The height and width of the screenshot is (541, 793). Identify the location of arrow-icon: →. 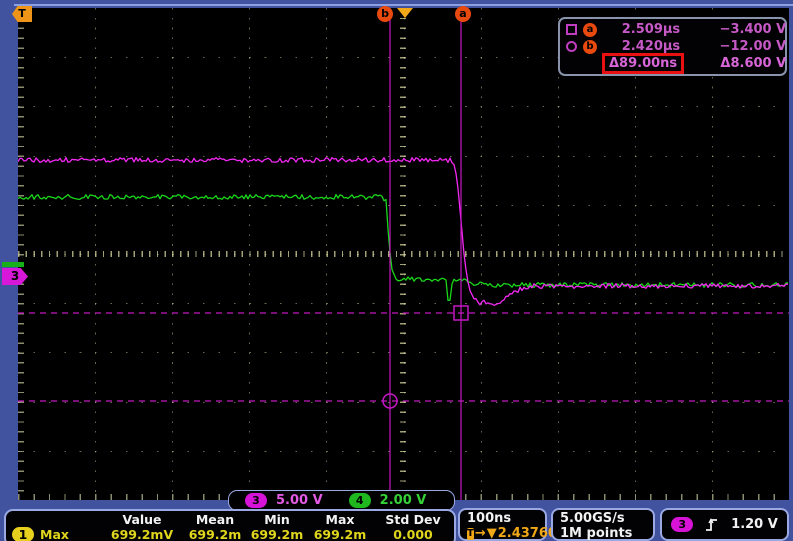
(480, 533).